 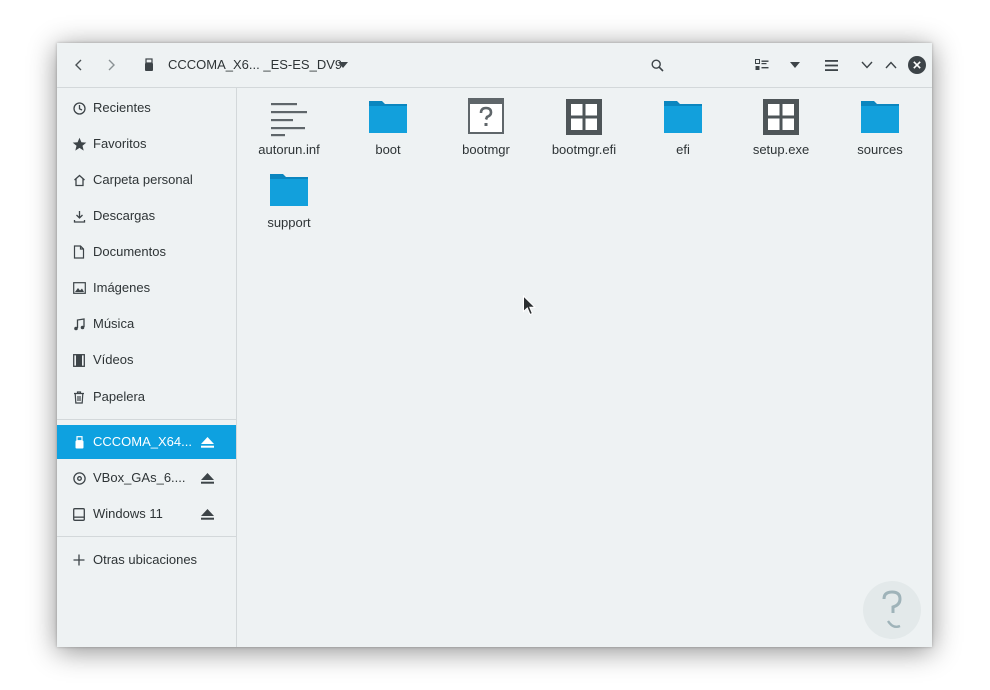 I want to click on trash-icon, so click(x=79, y=397).